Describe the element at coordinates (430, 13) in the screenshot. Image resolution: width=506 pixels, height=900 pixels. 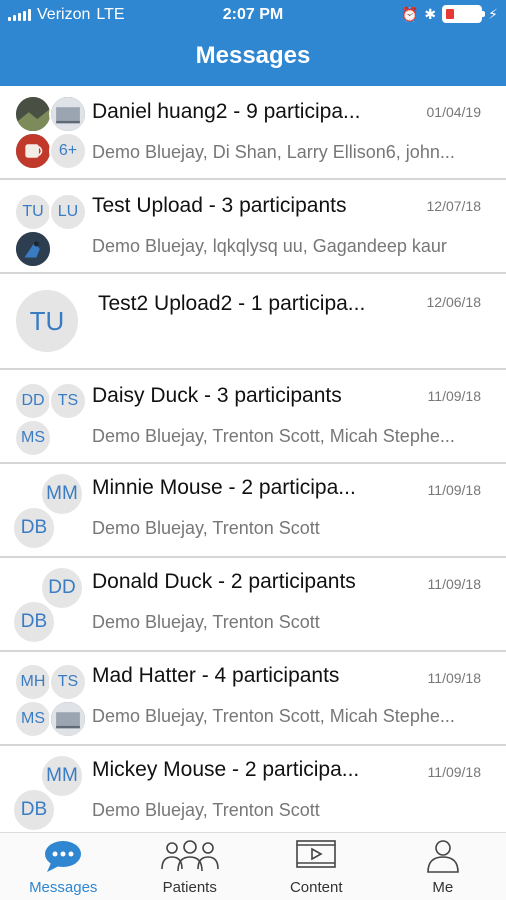
I see `bluetooth-icon: ✱` at that location.